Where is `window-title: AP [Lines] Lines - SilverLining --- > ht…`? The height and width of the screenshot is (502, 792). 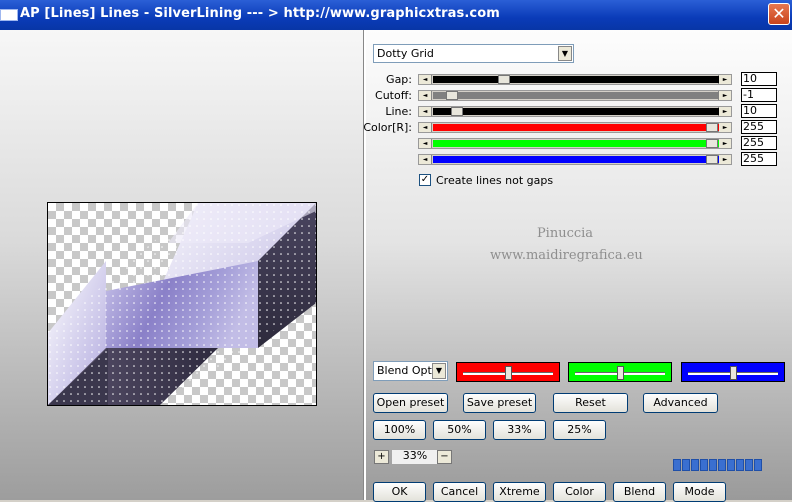 window-title: AP [Lines] Lines - SilverLining --- > ht… is located at coordinates (260, 13).